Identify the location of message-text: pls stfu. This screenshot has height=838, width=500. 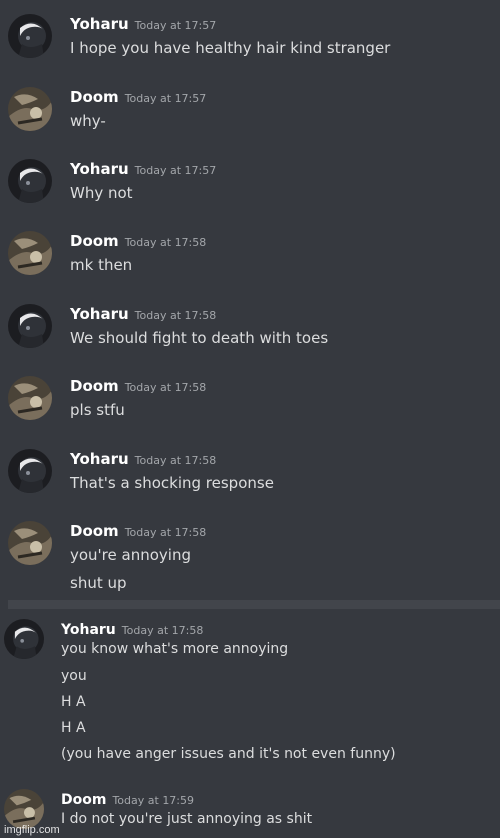
(97, 410).